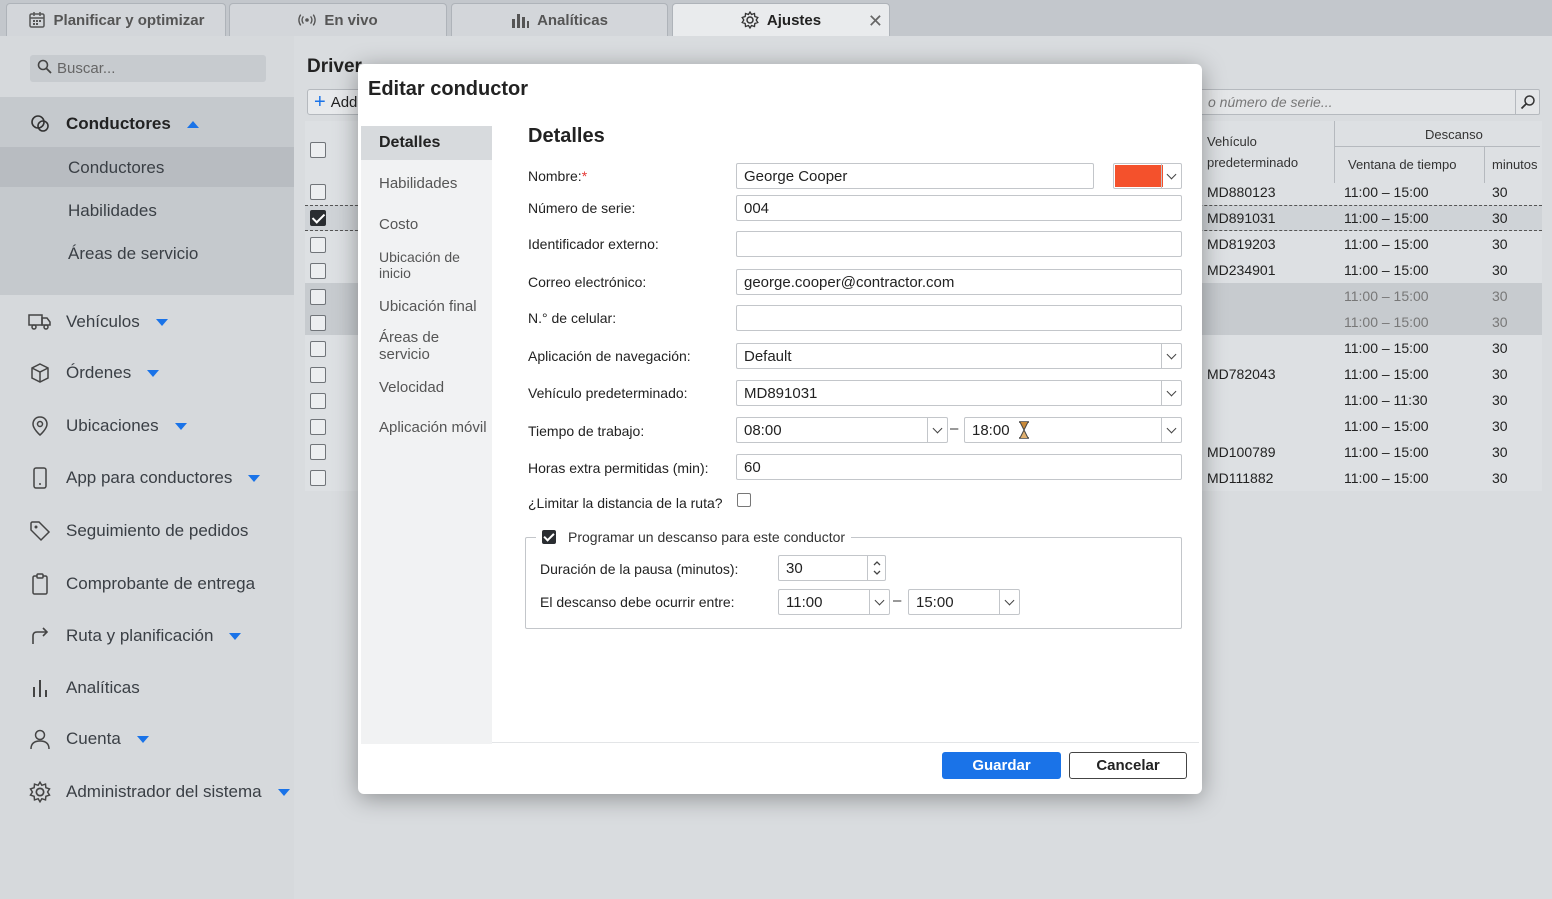 This screenshot has height=899, width=1552. I want to click on tab-settings: Ajustes ✕, so click(781, 19).